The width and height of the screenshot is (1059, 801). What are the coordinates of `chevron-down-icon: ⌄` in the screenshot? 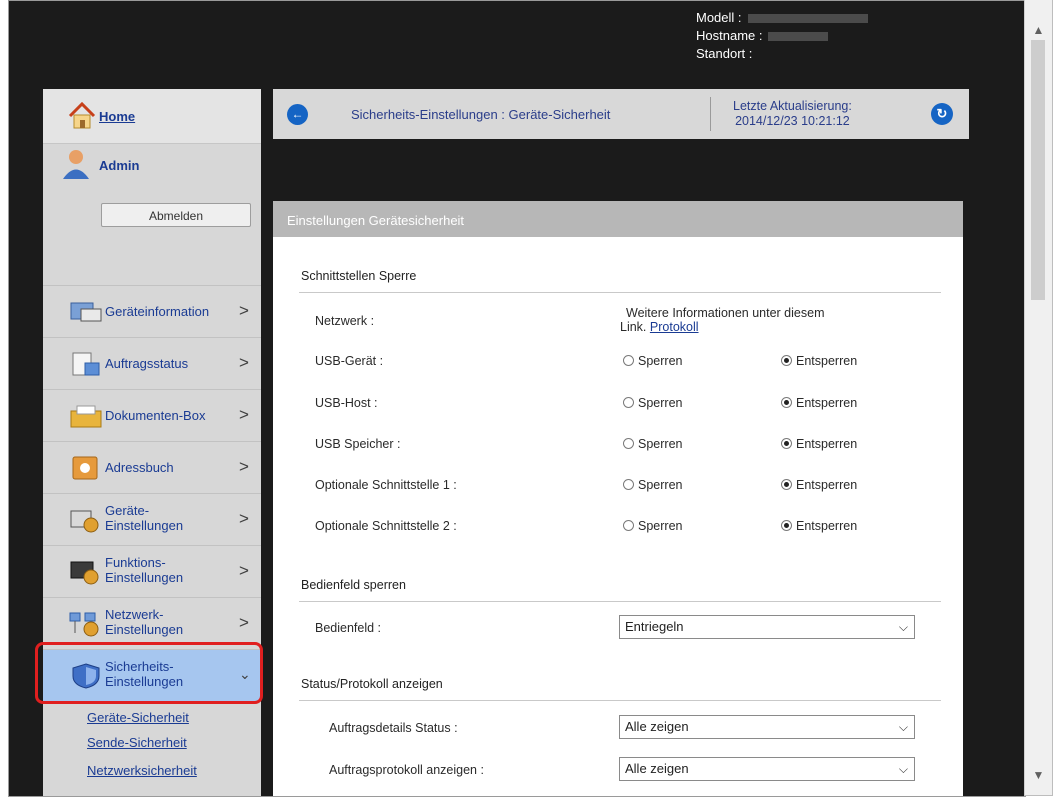 It's located at (245, 674).